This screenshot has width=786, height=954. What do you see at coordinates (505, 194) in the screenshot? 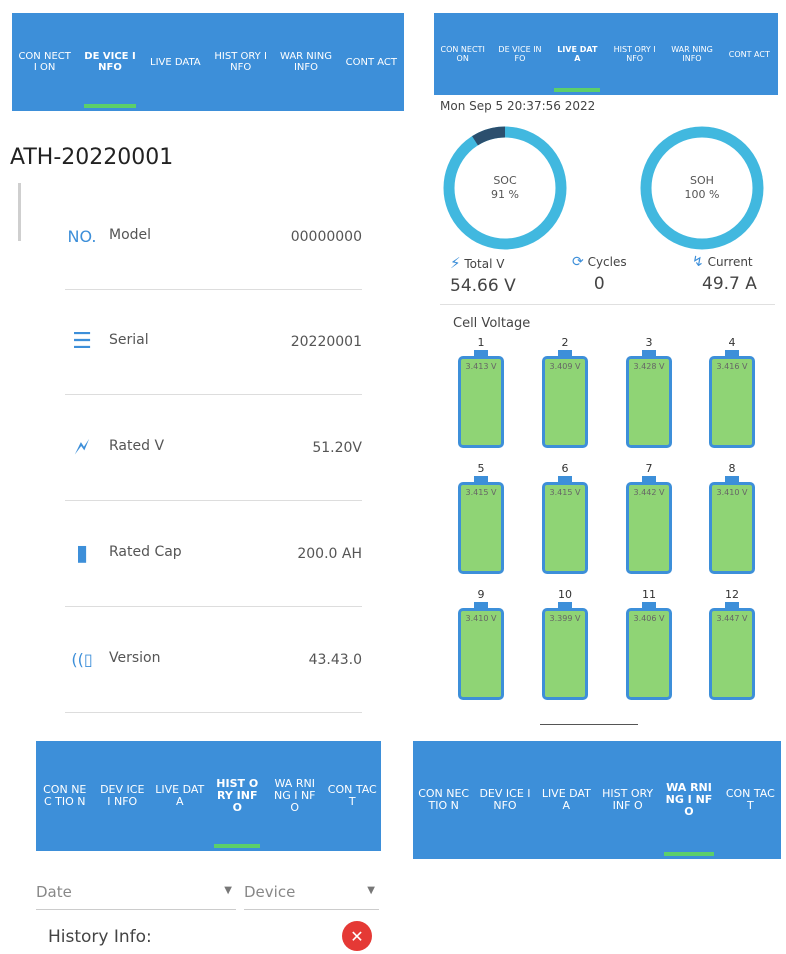
I see `soc-value: 91 %` at bounding box center [505, 194].